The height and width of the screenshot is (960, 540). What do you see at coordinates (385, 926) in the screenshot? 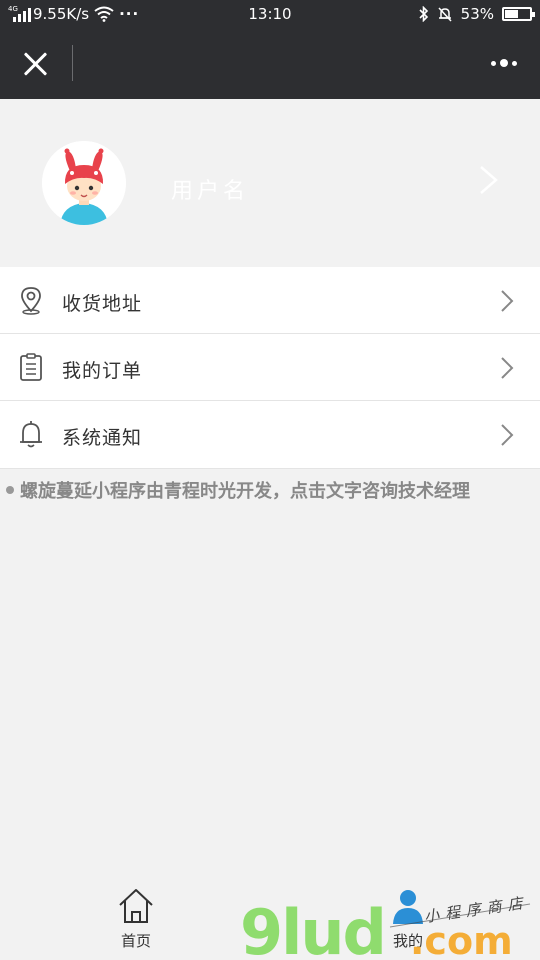
I see `watermark-logo: 9lud .com 小程序商店` at bounding box center [385, 926].